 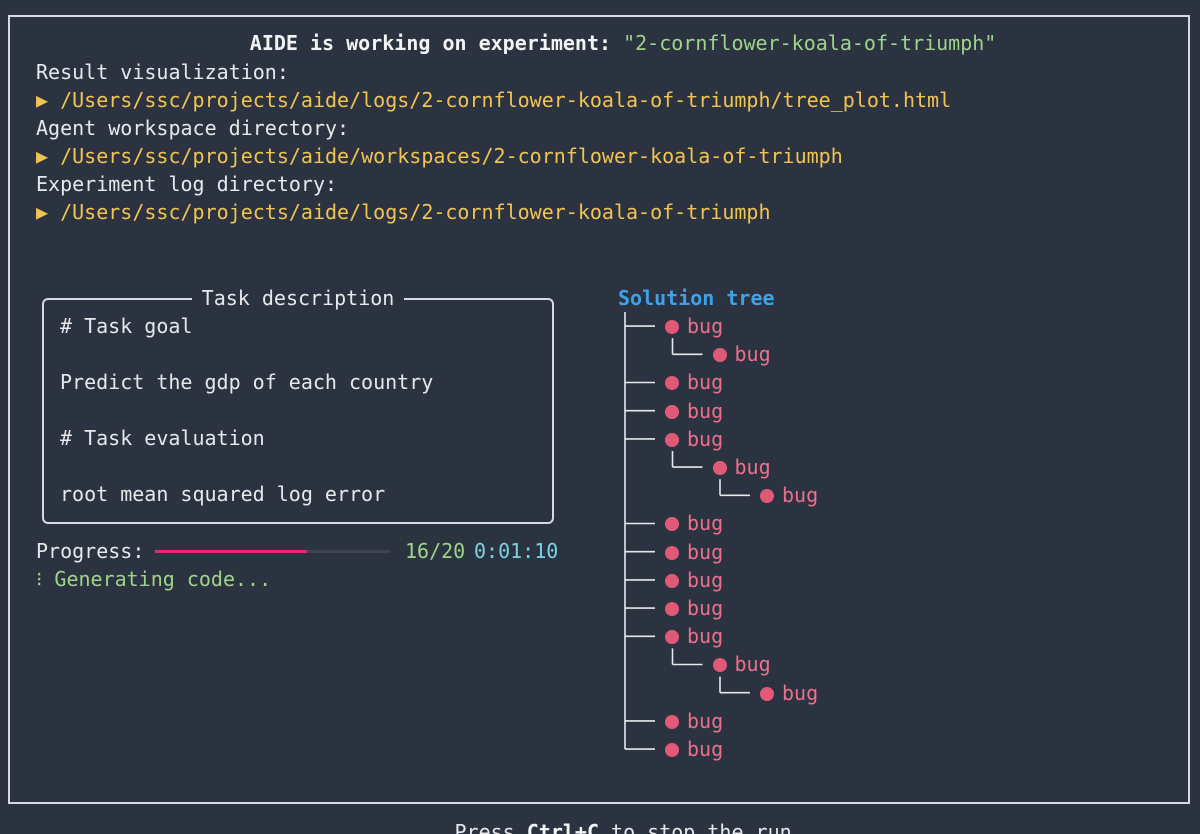 What do you see at coordinates (695, 827) in the screenshot?
I see `footer-after: to stop the run` at bounding box center [695, 827].